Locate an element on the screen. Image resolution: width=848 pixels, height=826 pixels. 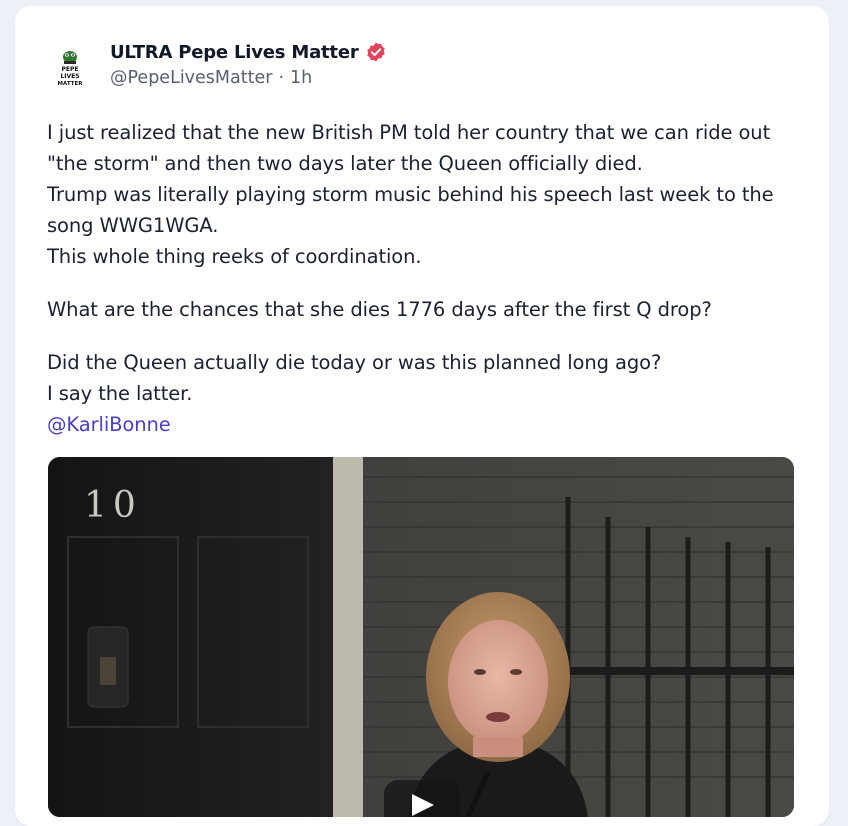
play-icon is located at coordinates (422, 798).